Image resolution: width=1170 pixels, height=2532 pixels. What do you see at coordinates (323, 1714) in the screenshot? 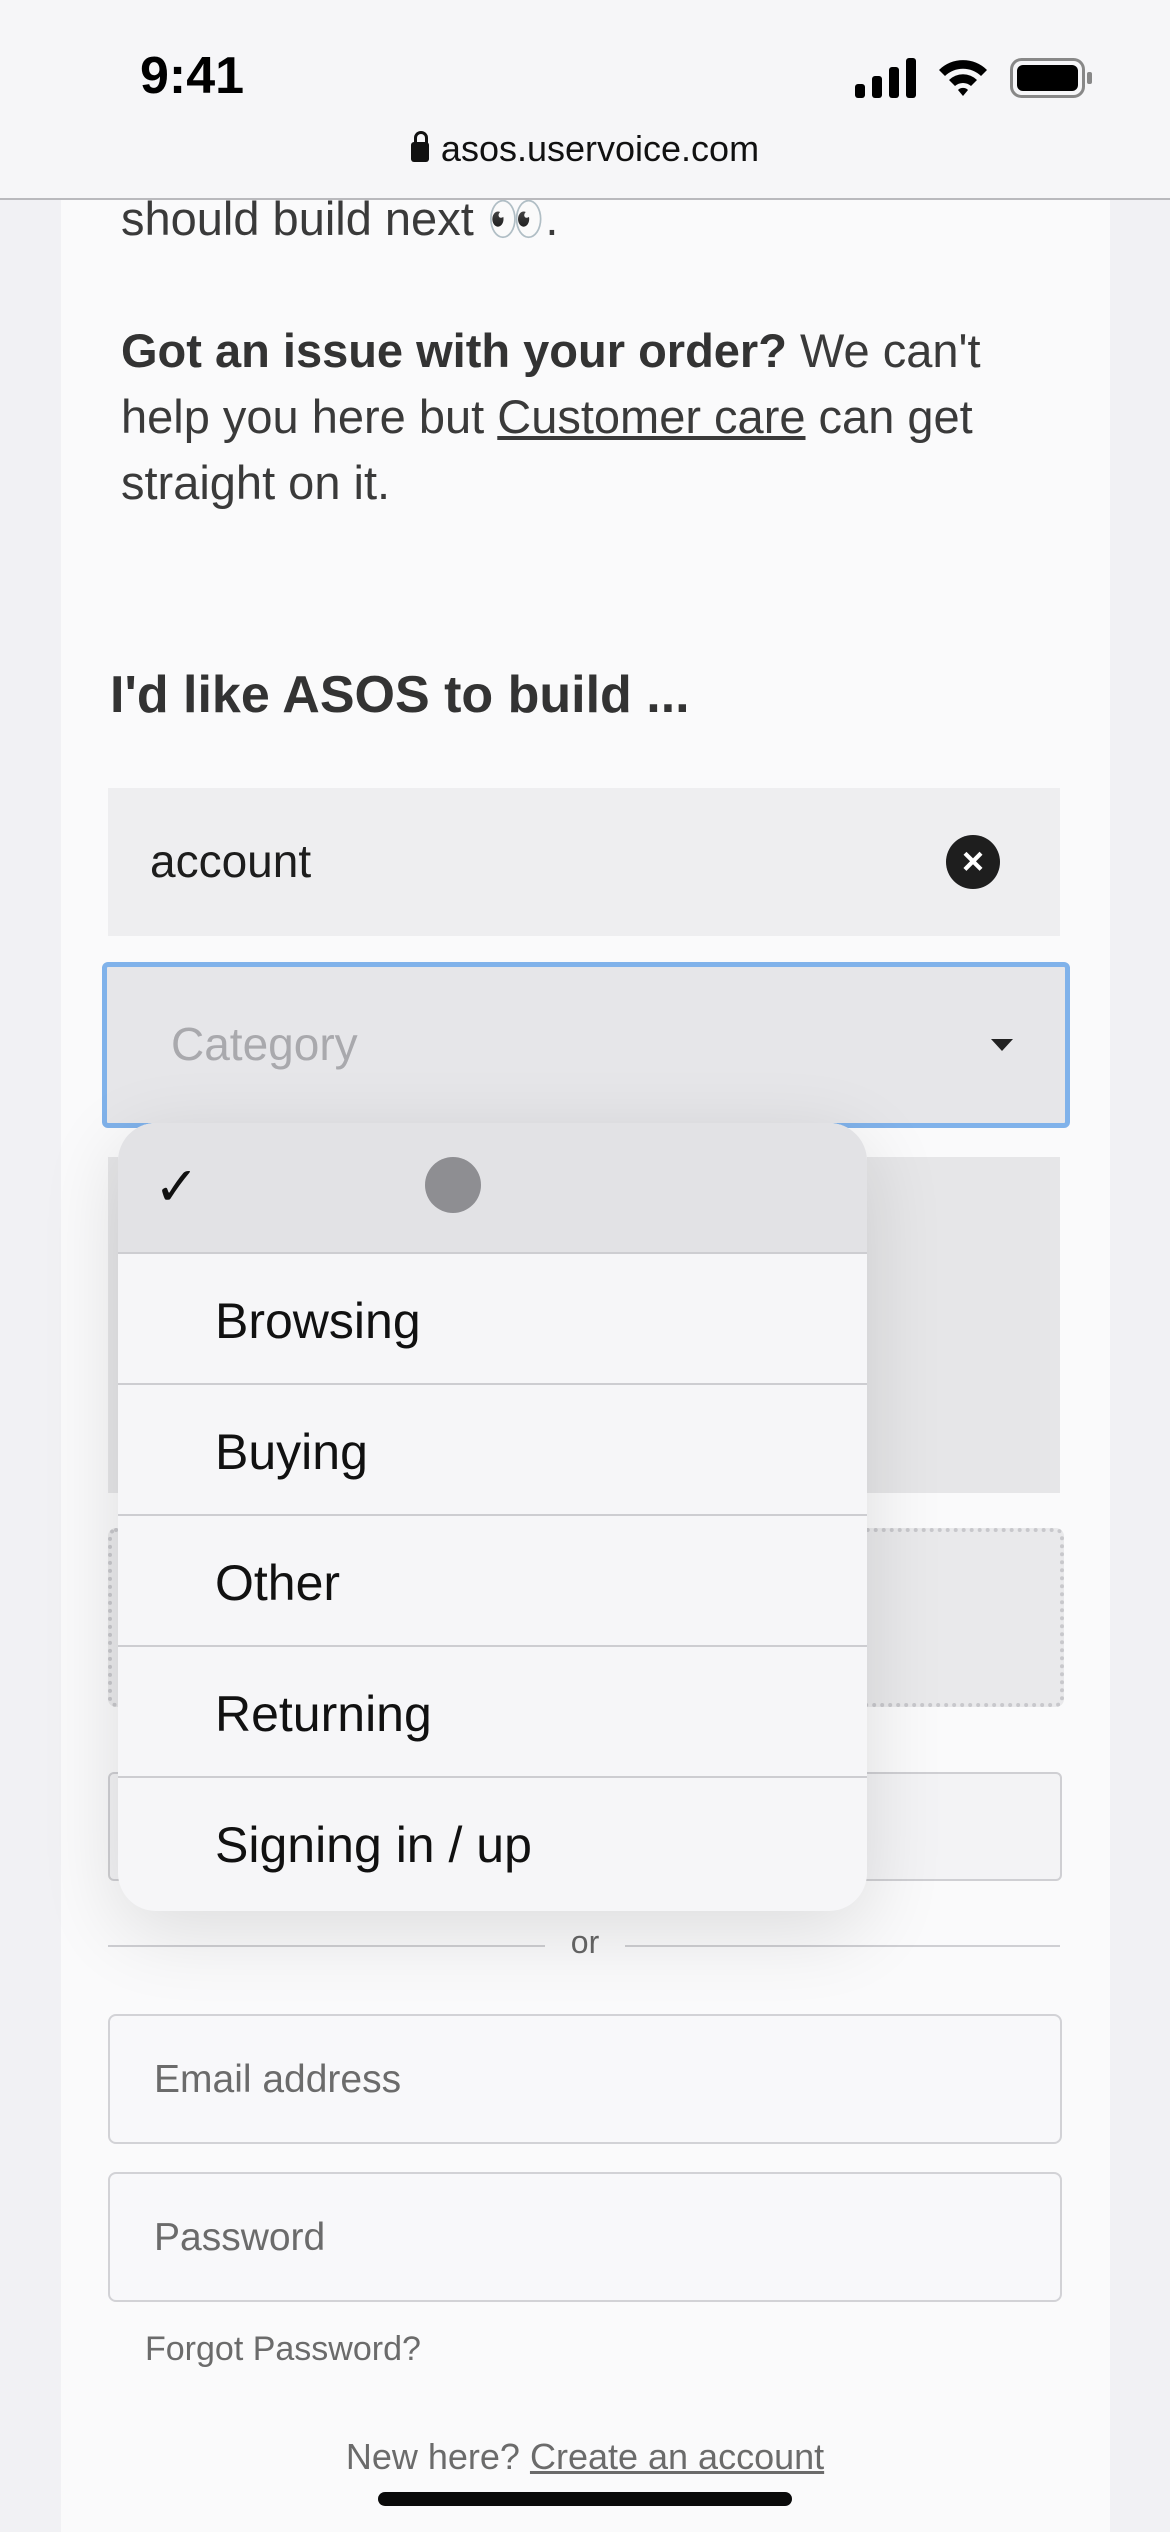
I see `option-label: Returning` at bounding box center [323, 1714].